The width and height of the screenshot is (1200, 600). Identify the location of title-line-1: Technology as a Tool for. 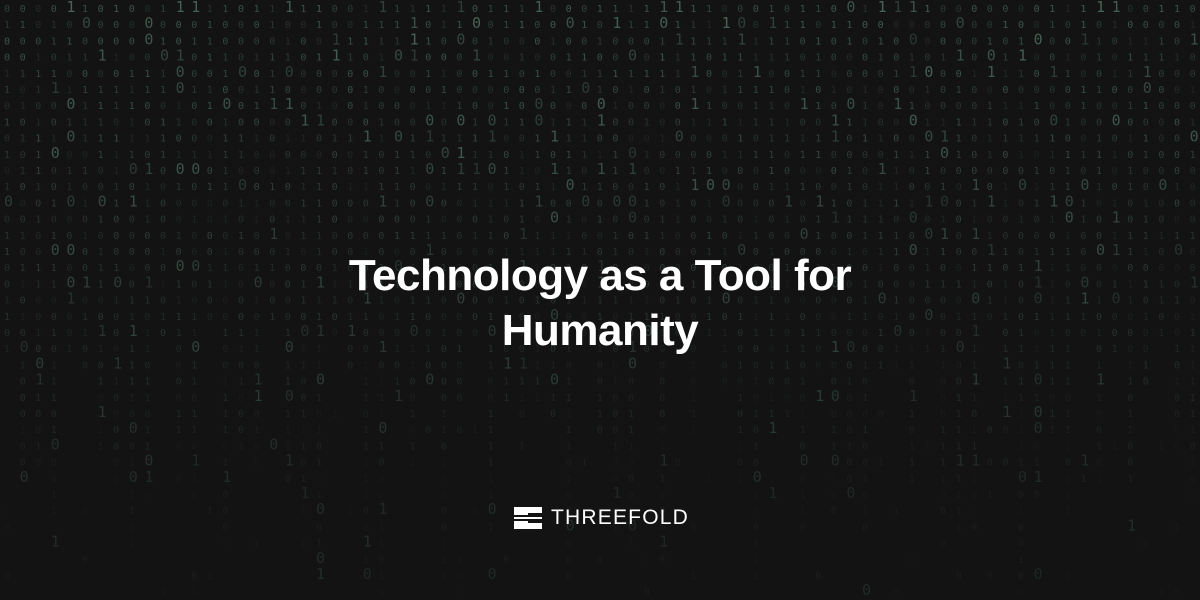
(600, 275).